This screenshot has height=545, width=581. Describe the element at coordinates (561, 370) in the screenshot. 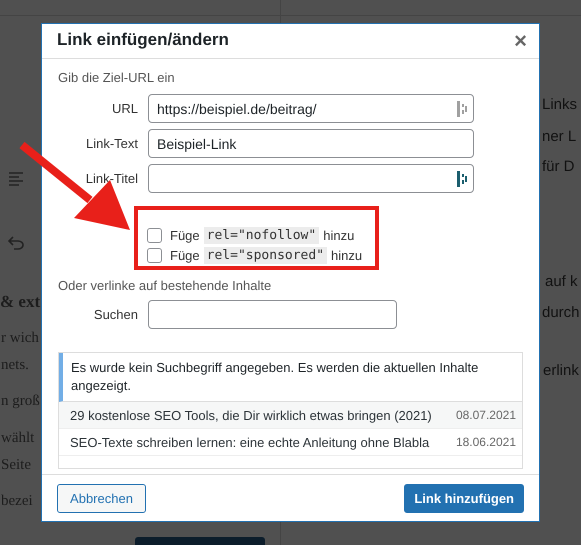

I see `background-text: erlink` at that location.